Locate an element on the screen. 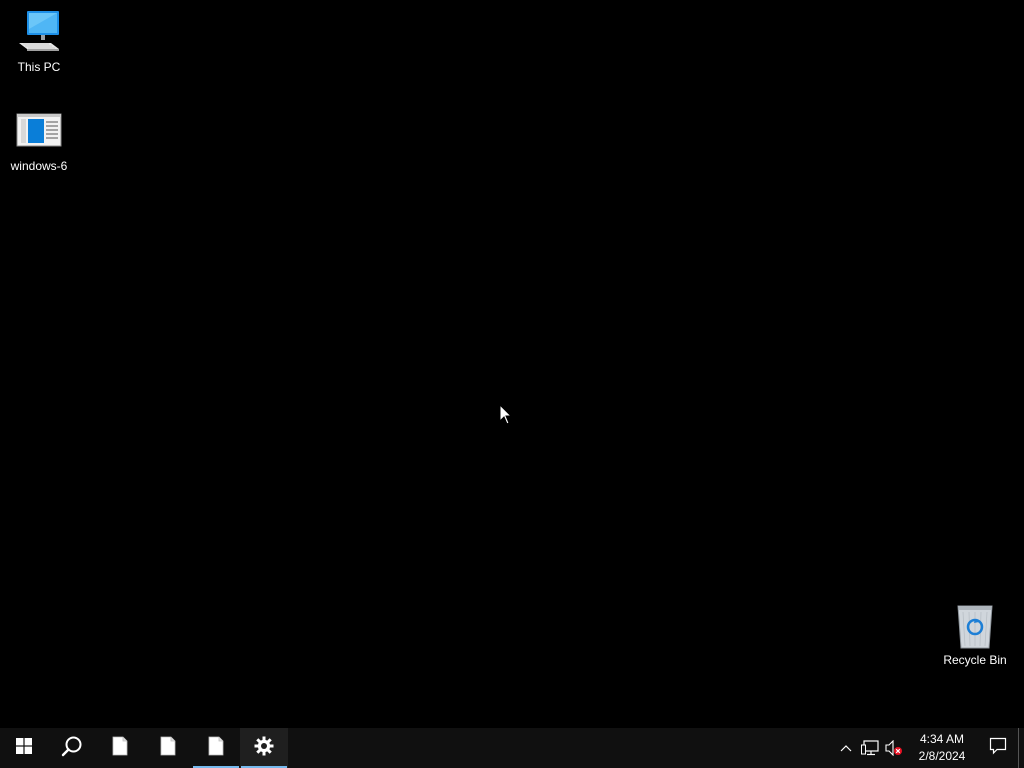 The image size is (1024, 768). search-icon is located at coordinates (72, 748).